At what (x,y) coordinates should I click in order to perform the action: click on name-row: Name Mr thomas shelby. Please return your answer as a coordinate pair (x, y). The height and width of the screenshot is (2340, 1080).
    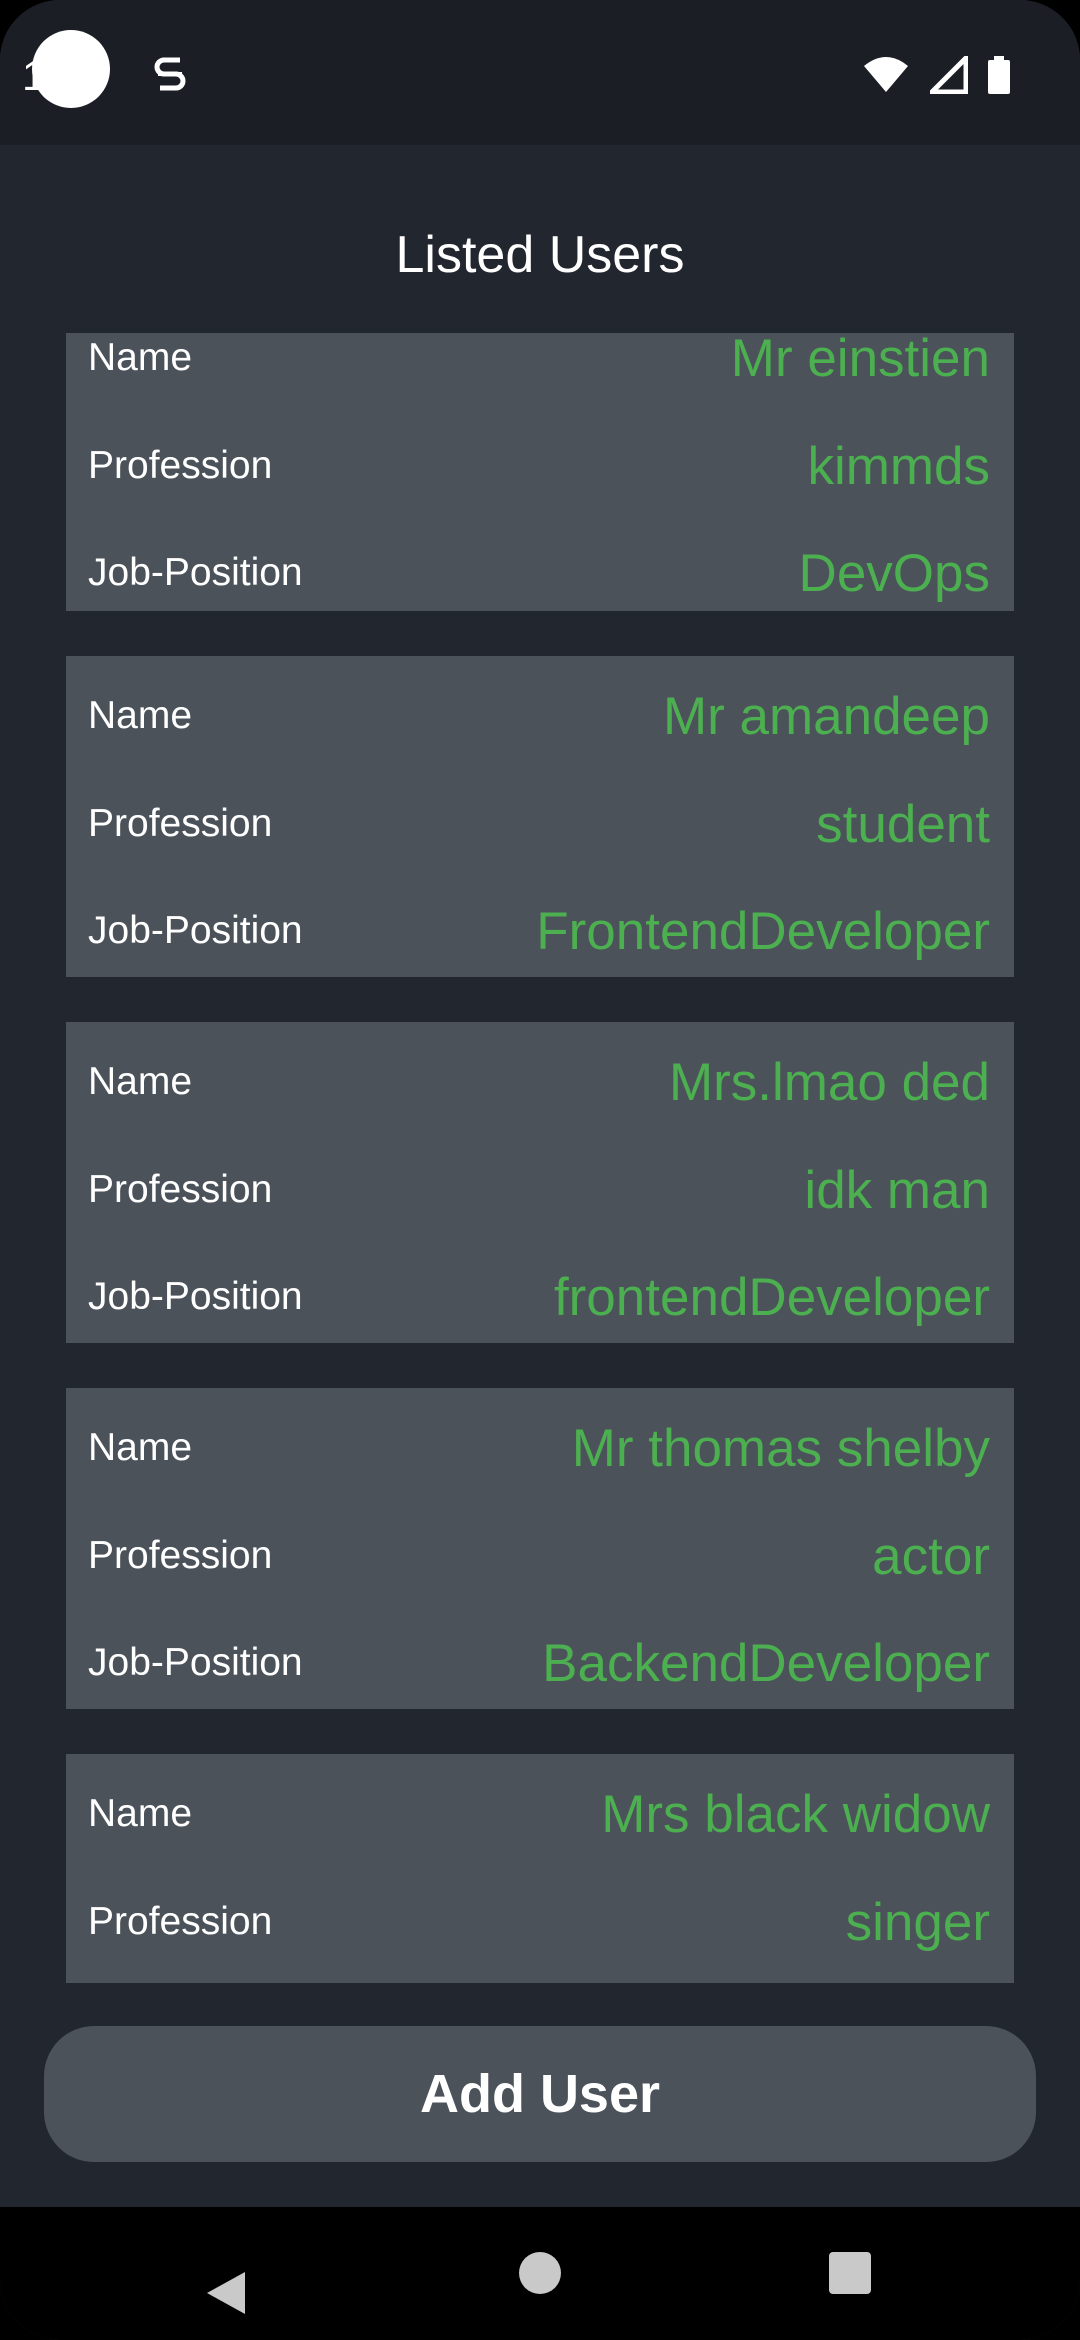
    Looking at the image, I should click on (540, 1448).